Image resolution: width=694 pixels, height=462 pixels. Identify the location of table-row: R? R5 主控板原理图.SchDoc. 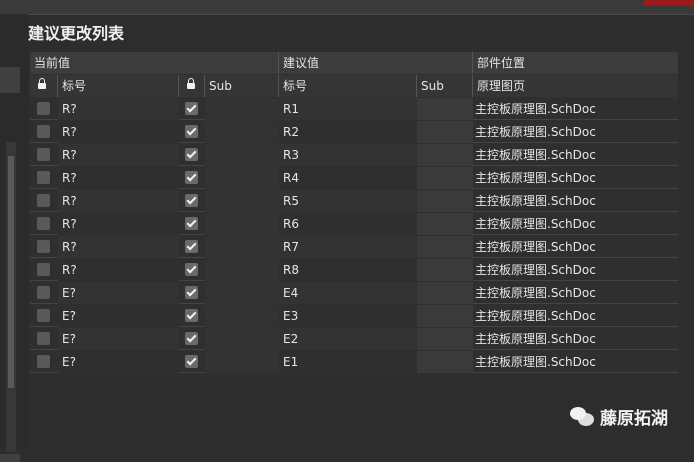
(354, 201).